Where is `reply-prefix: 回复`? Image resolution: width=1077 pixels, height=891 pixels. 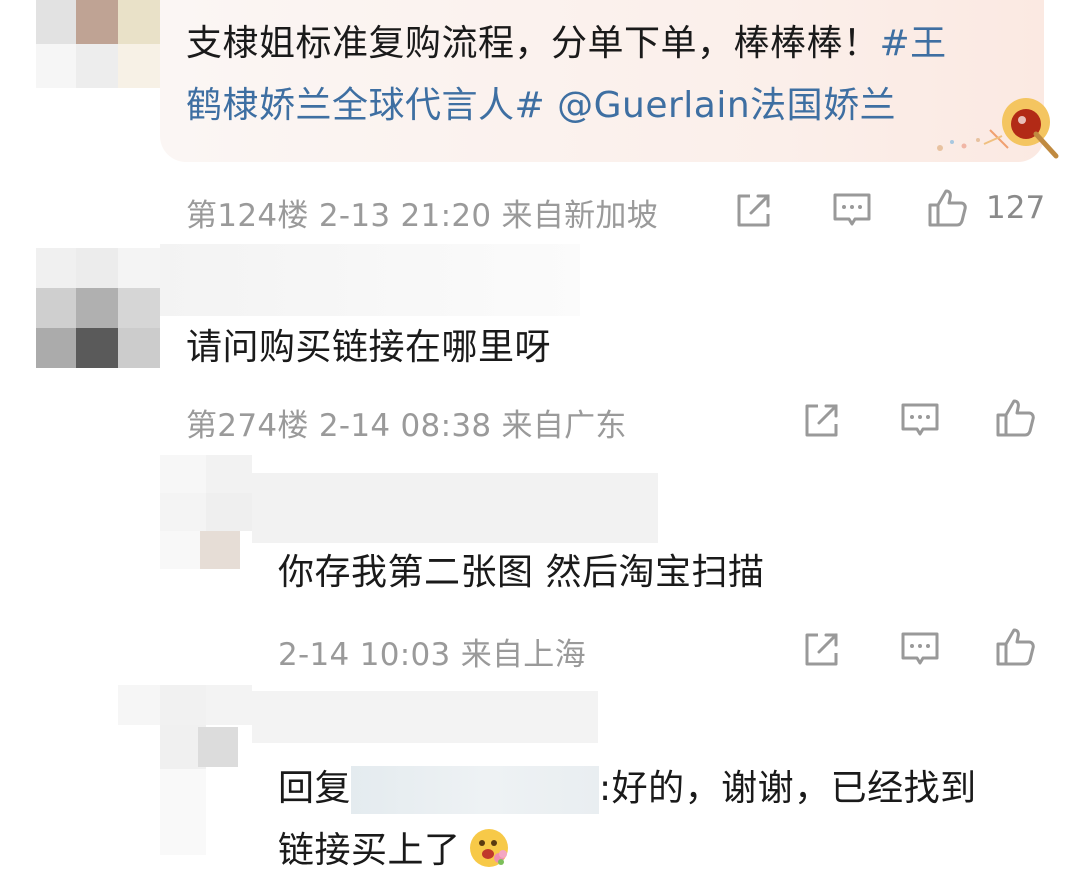 reply-prefix: 回复 is located at coordinates (315, 788).